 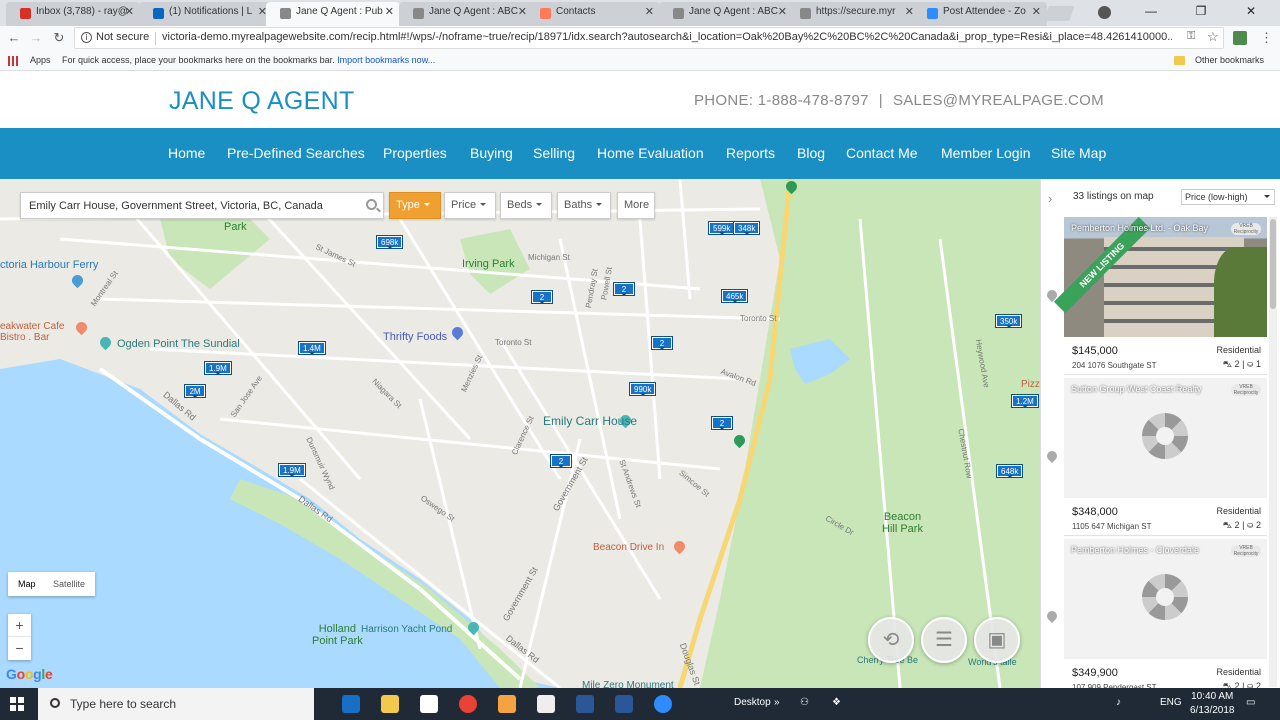 I want to click on nav-properties: Properties, so click(x=415, y=153).